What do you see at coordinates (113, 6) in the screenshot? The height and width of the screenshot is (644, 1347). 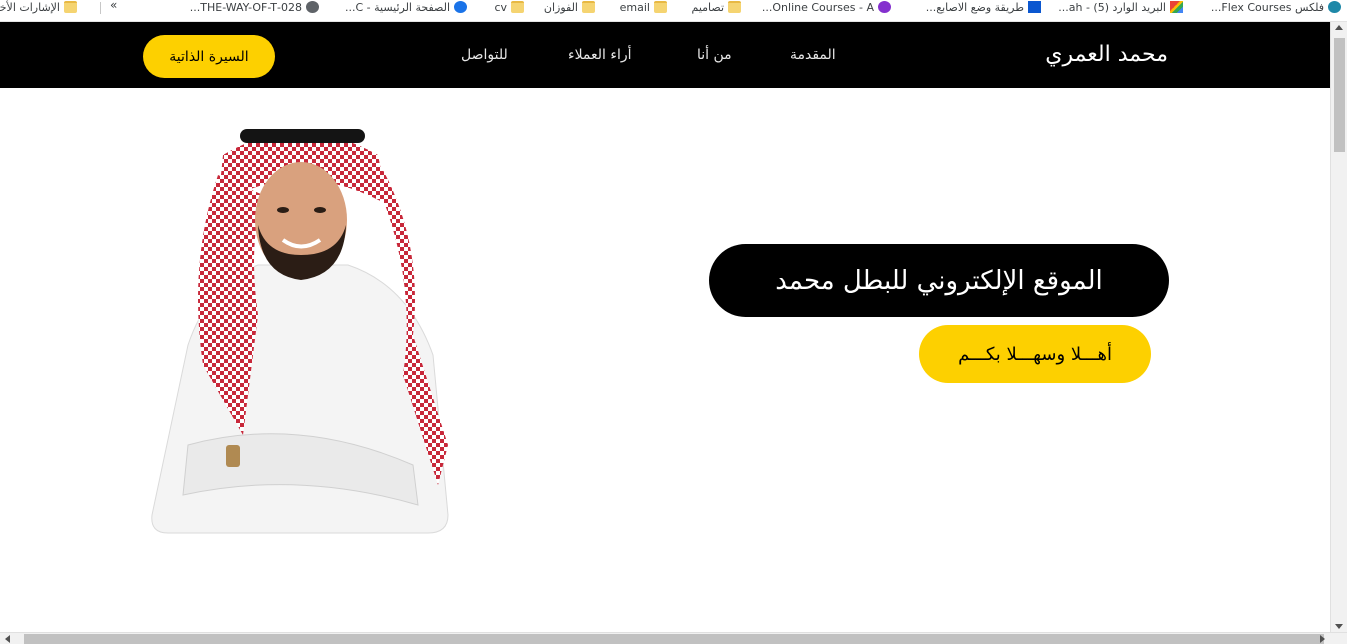 I see `bookmarks-overflow-button: »` at bounding box center [113, 6].